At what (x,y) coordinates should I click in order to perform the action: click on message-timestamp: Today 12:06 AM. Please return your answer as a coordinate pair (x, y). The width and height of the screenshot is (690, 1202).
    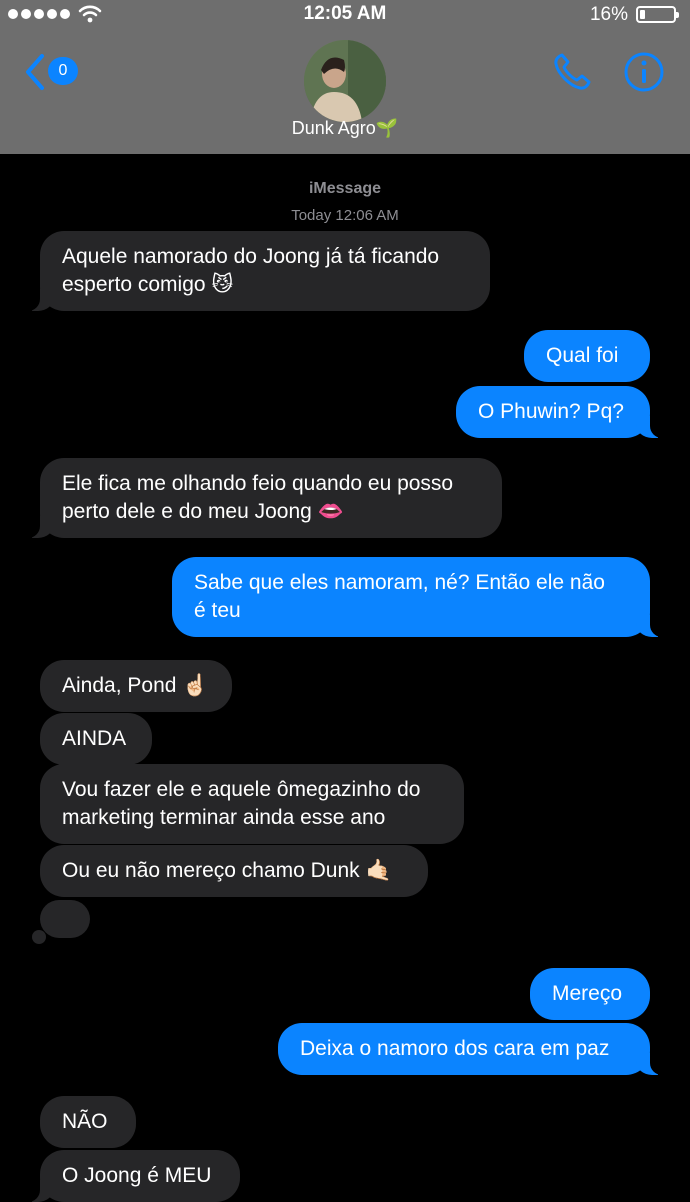
    Looking at the image, I should click on (345, 215).